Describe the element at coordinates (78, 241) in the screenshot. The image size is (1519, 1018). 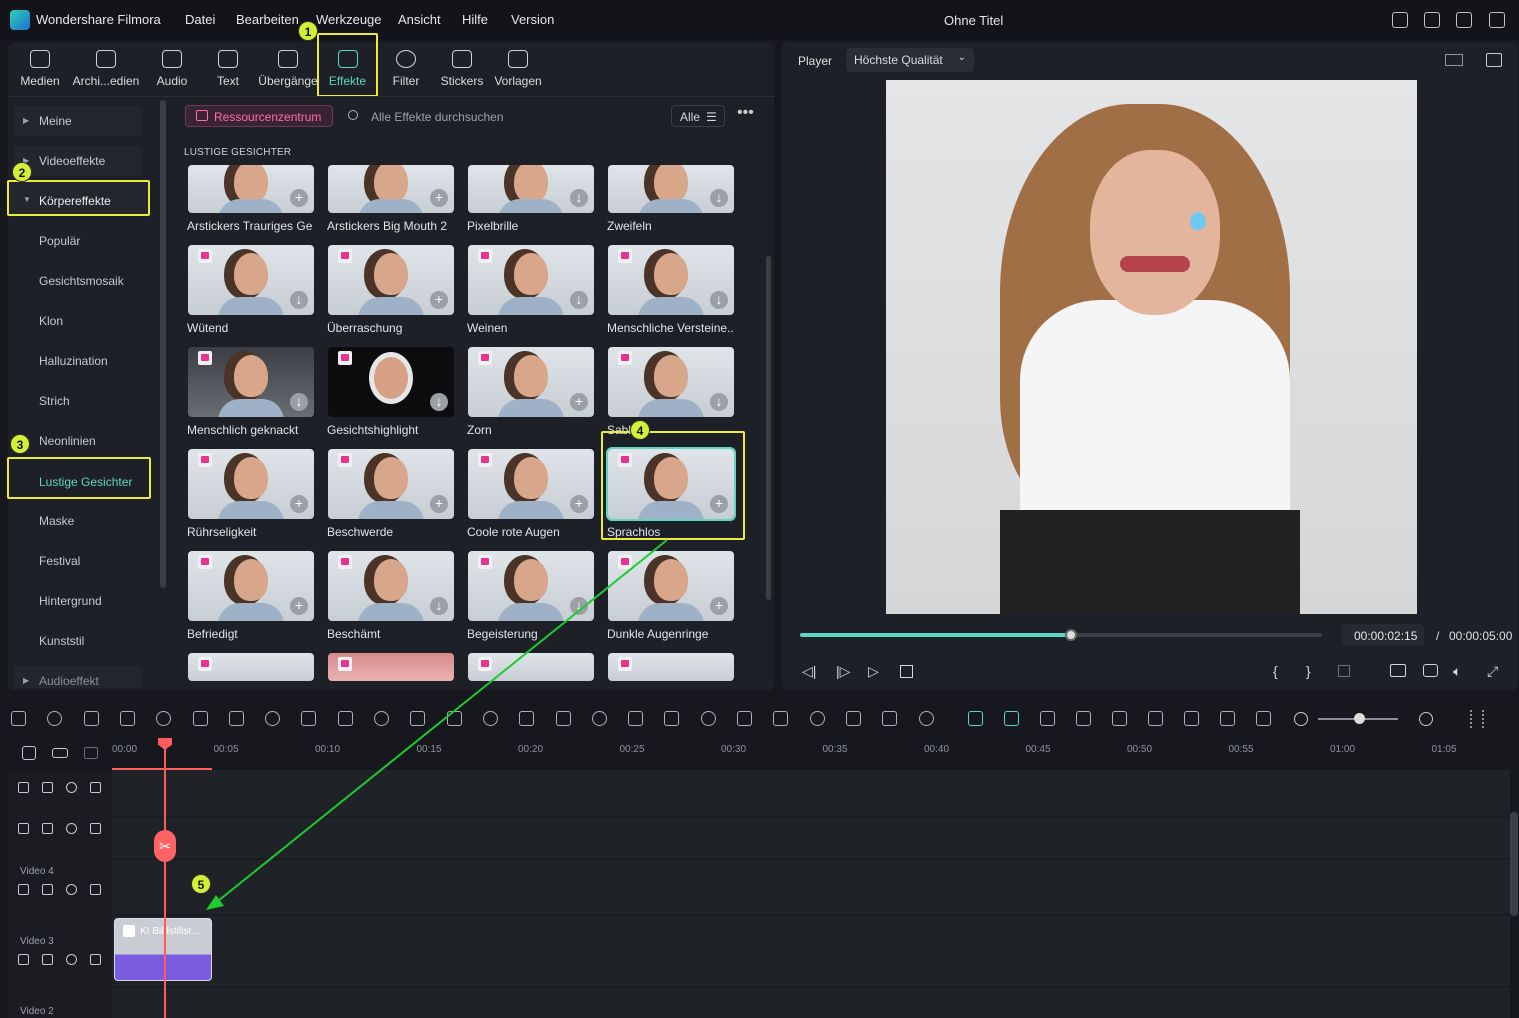
I see `category-populaer: Populär` at that location.